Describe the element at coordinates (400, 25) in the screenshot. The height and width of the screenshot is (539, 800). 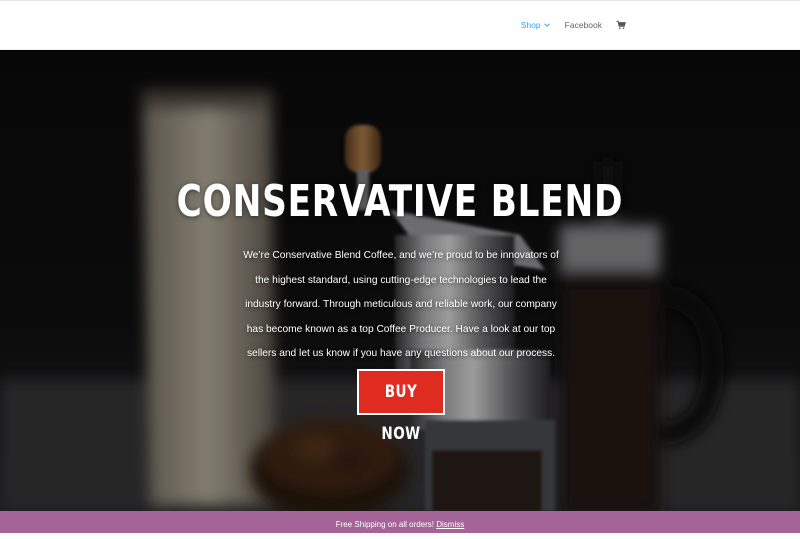
I see `site-header: Shop Facebook` at that location.